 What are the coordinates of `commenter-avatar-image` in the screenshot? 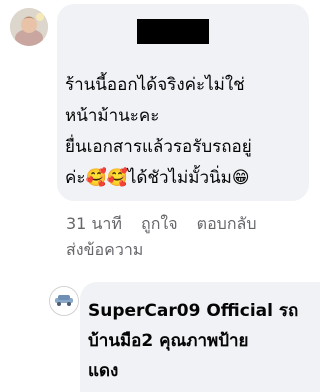 It's located at (29, 27).